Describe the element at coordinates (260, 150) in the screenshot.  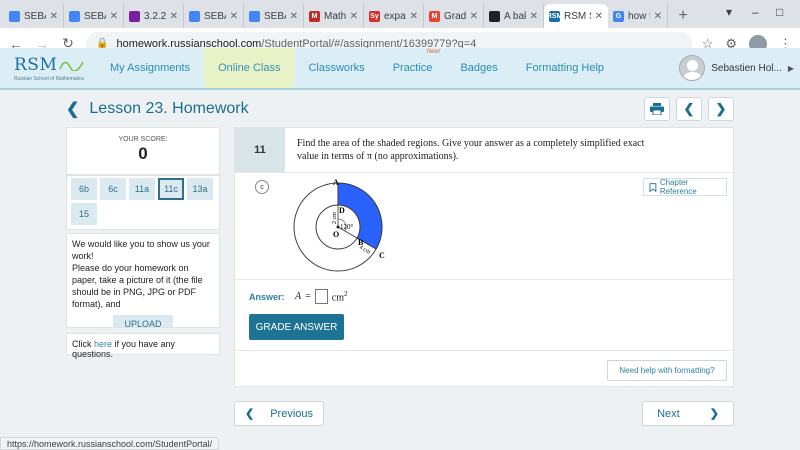
I see `question-number: 11` at that location.